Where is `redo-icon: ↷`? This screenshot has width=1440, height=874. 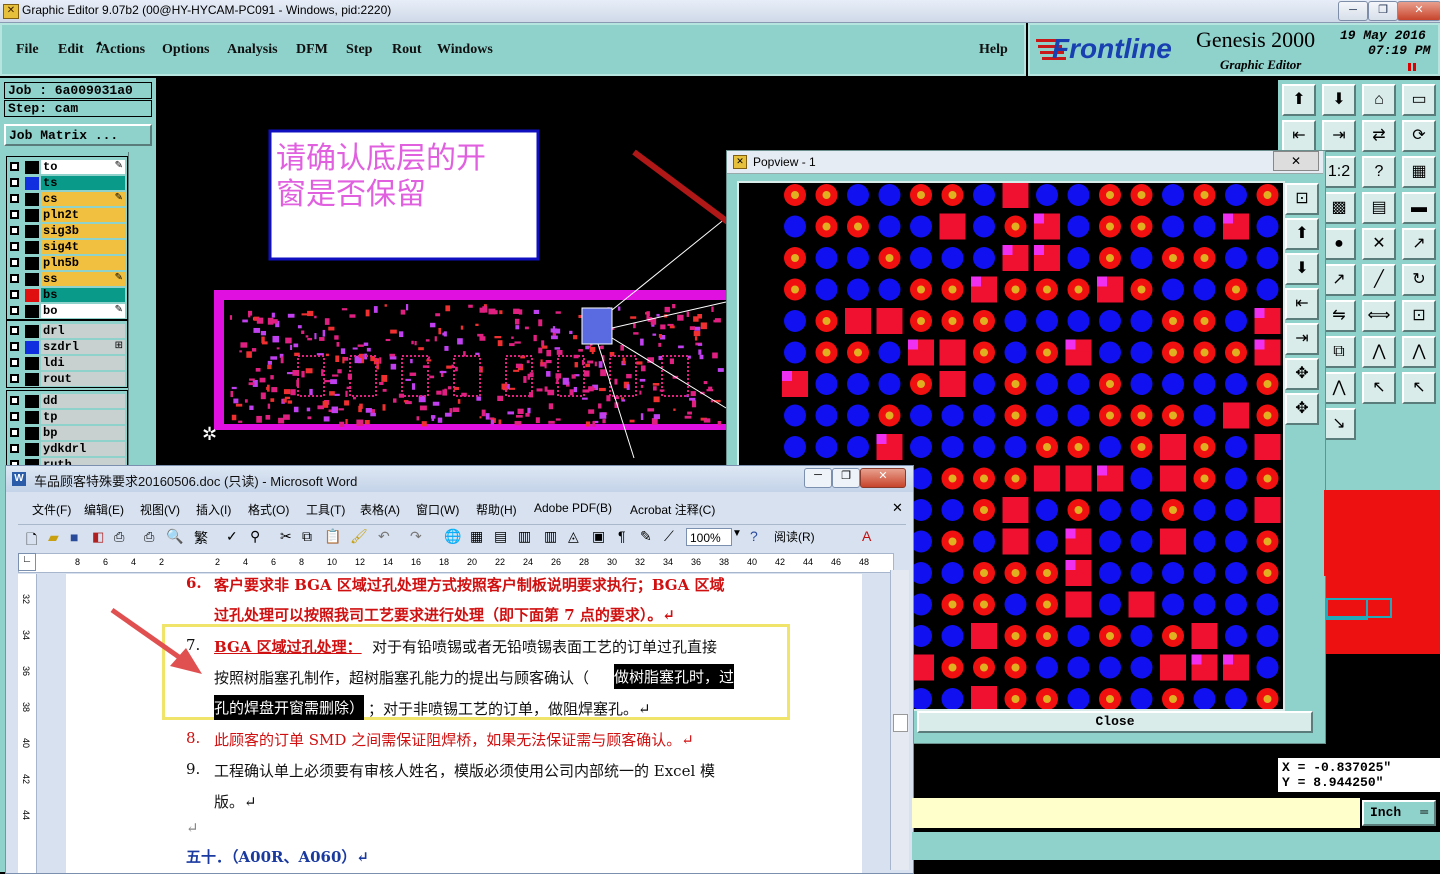
redo-icon: ↷ is located at coordinates (416, 536).